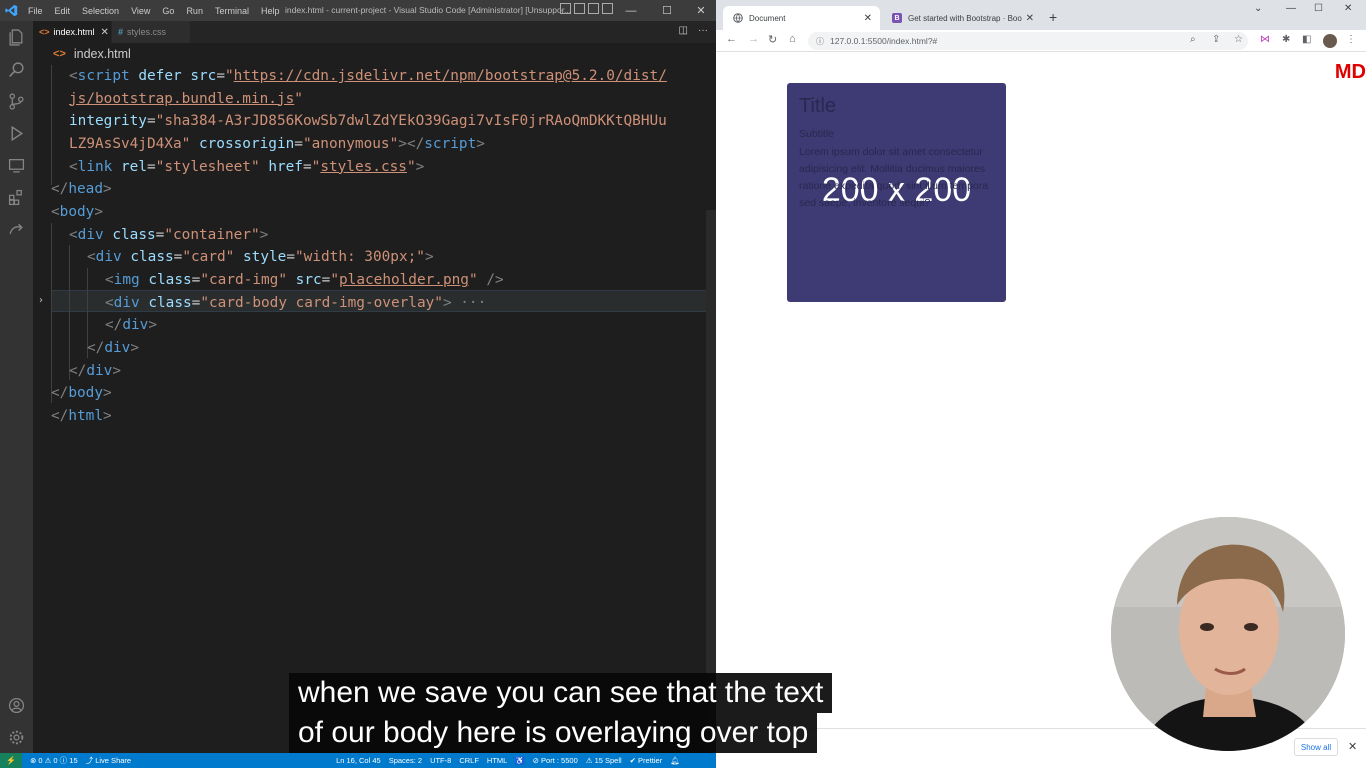 Image resolution: width=1366 pixels, height=768 pixels. I want to click on back-icon: ←, so click(731, 39).